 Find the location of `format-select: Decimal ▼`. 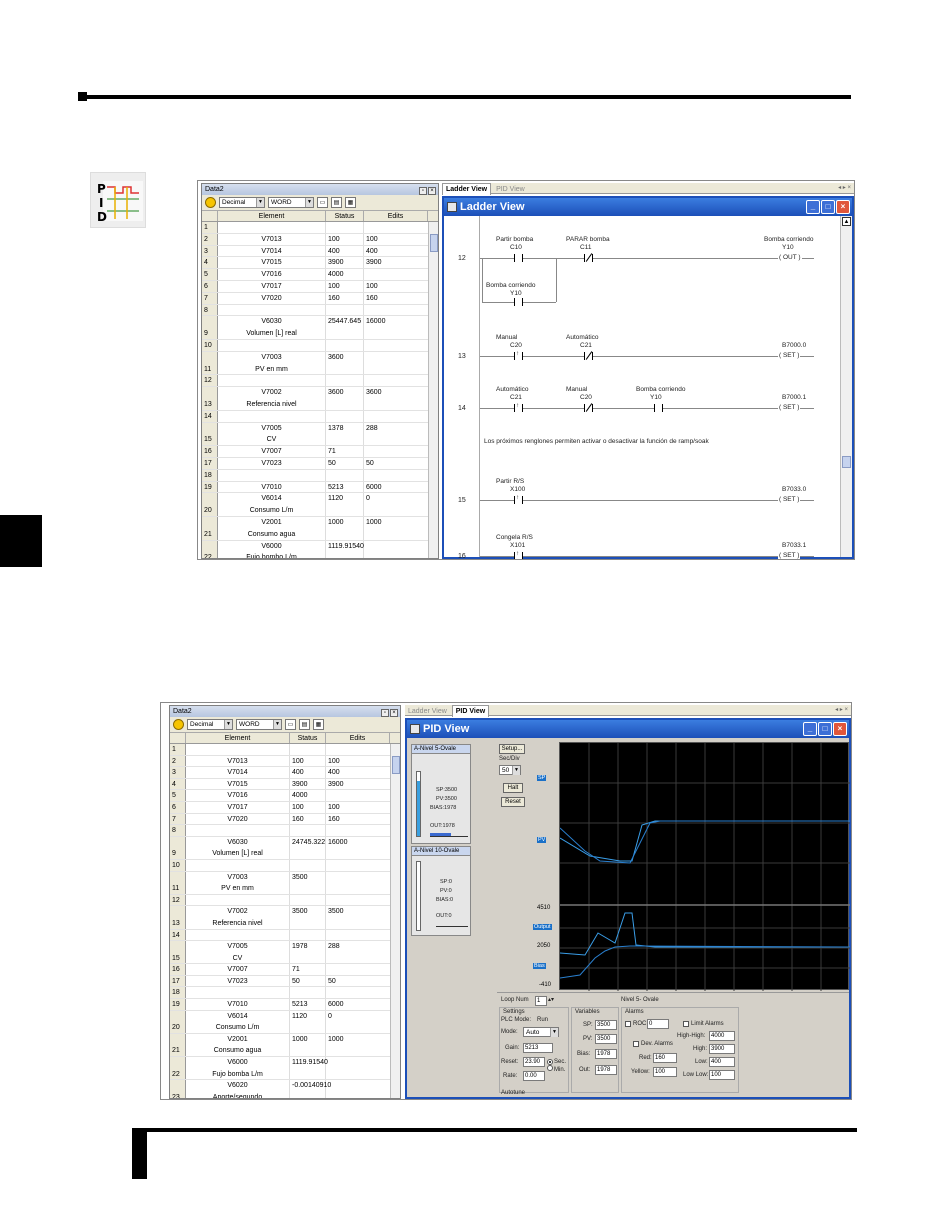

format-select: Decimal ▼ is located at coordinates (210, 724).